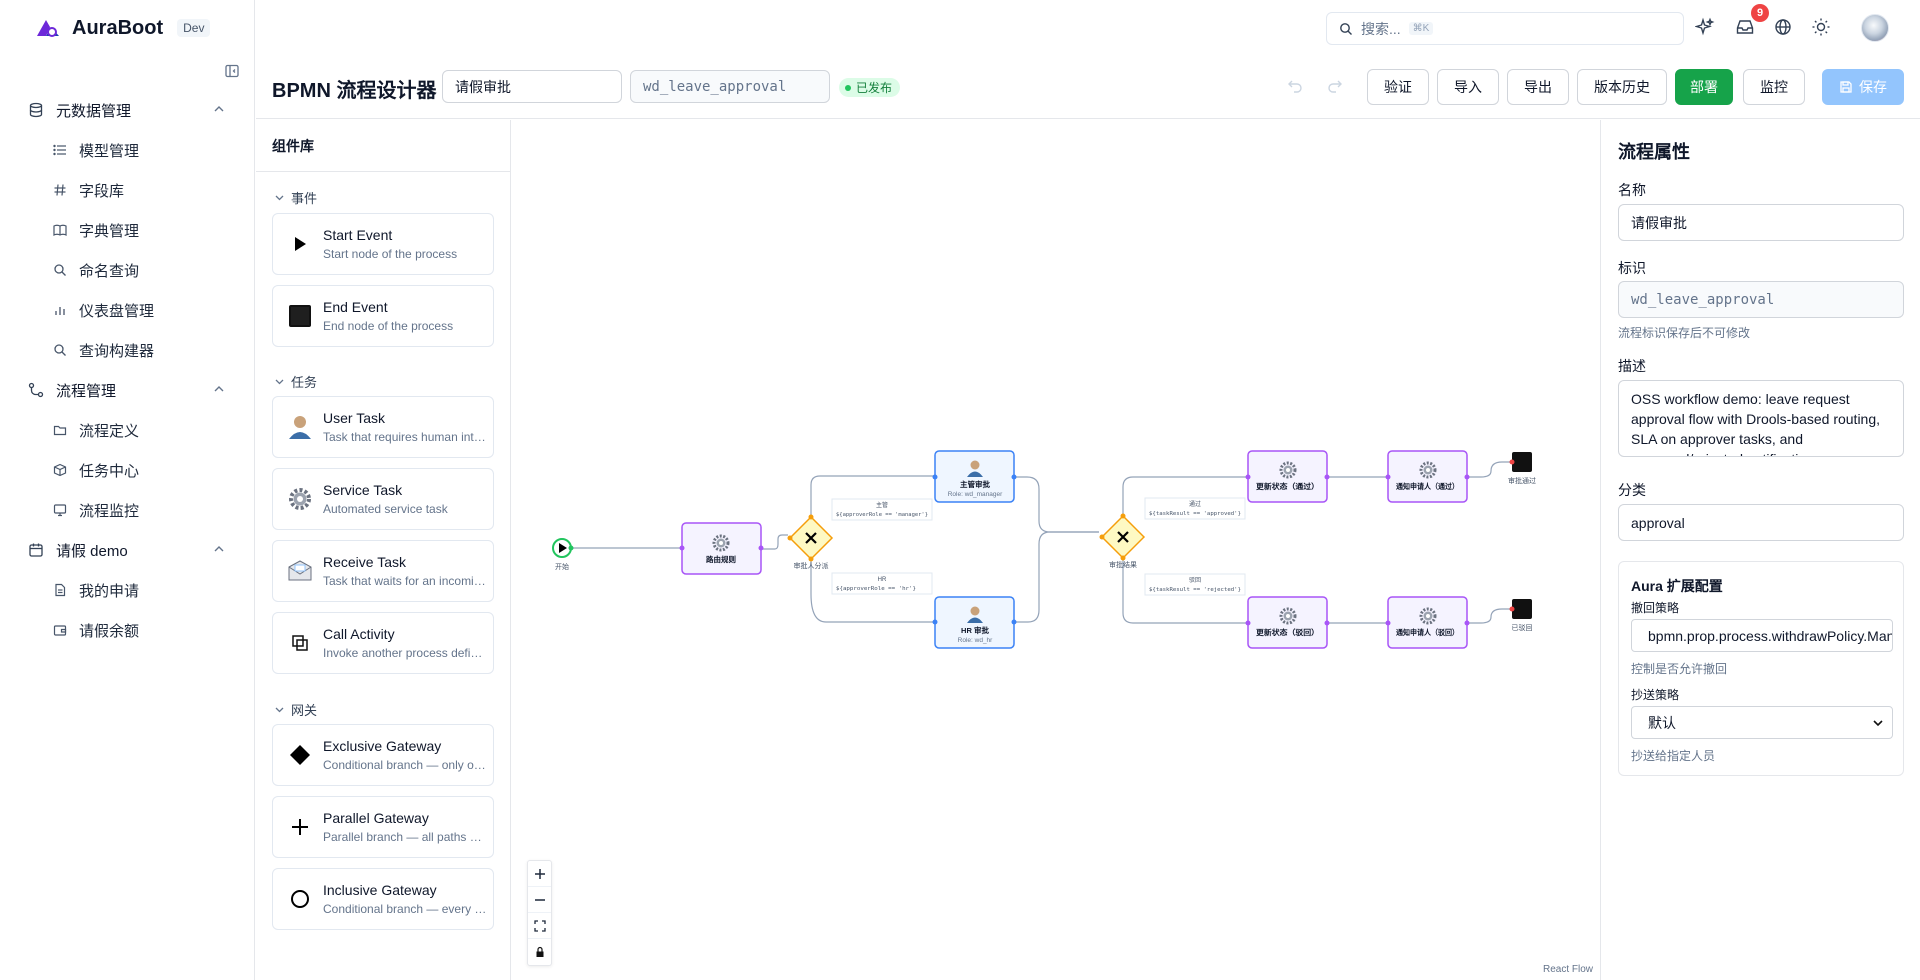 This screenshot has height=980, width=1920. What do you see at coordinates (1662, 722) in the screenshot?
I see `select-value: 默认` at bounding box center [1662, 722].